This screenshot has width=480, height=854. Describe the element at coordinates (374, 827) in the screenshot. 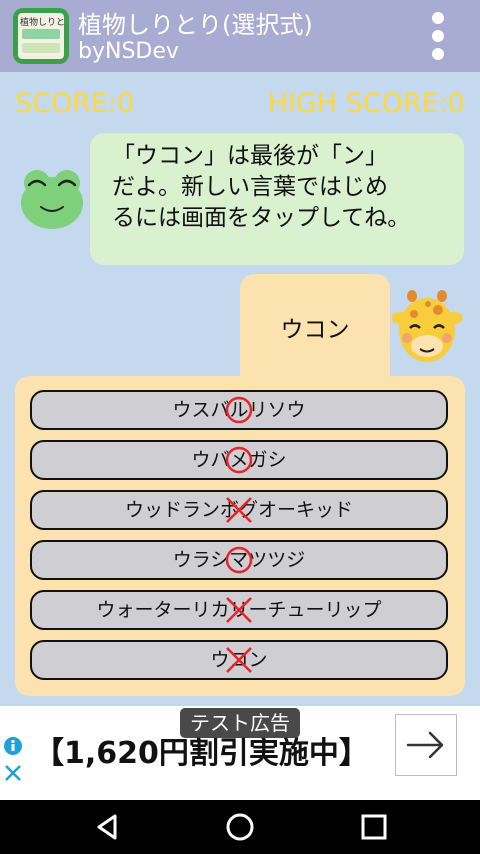

I see `recents-icon` at that location.